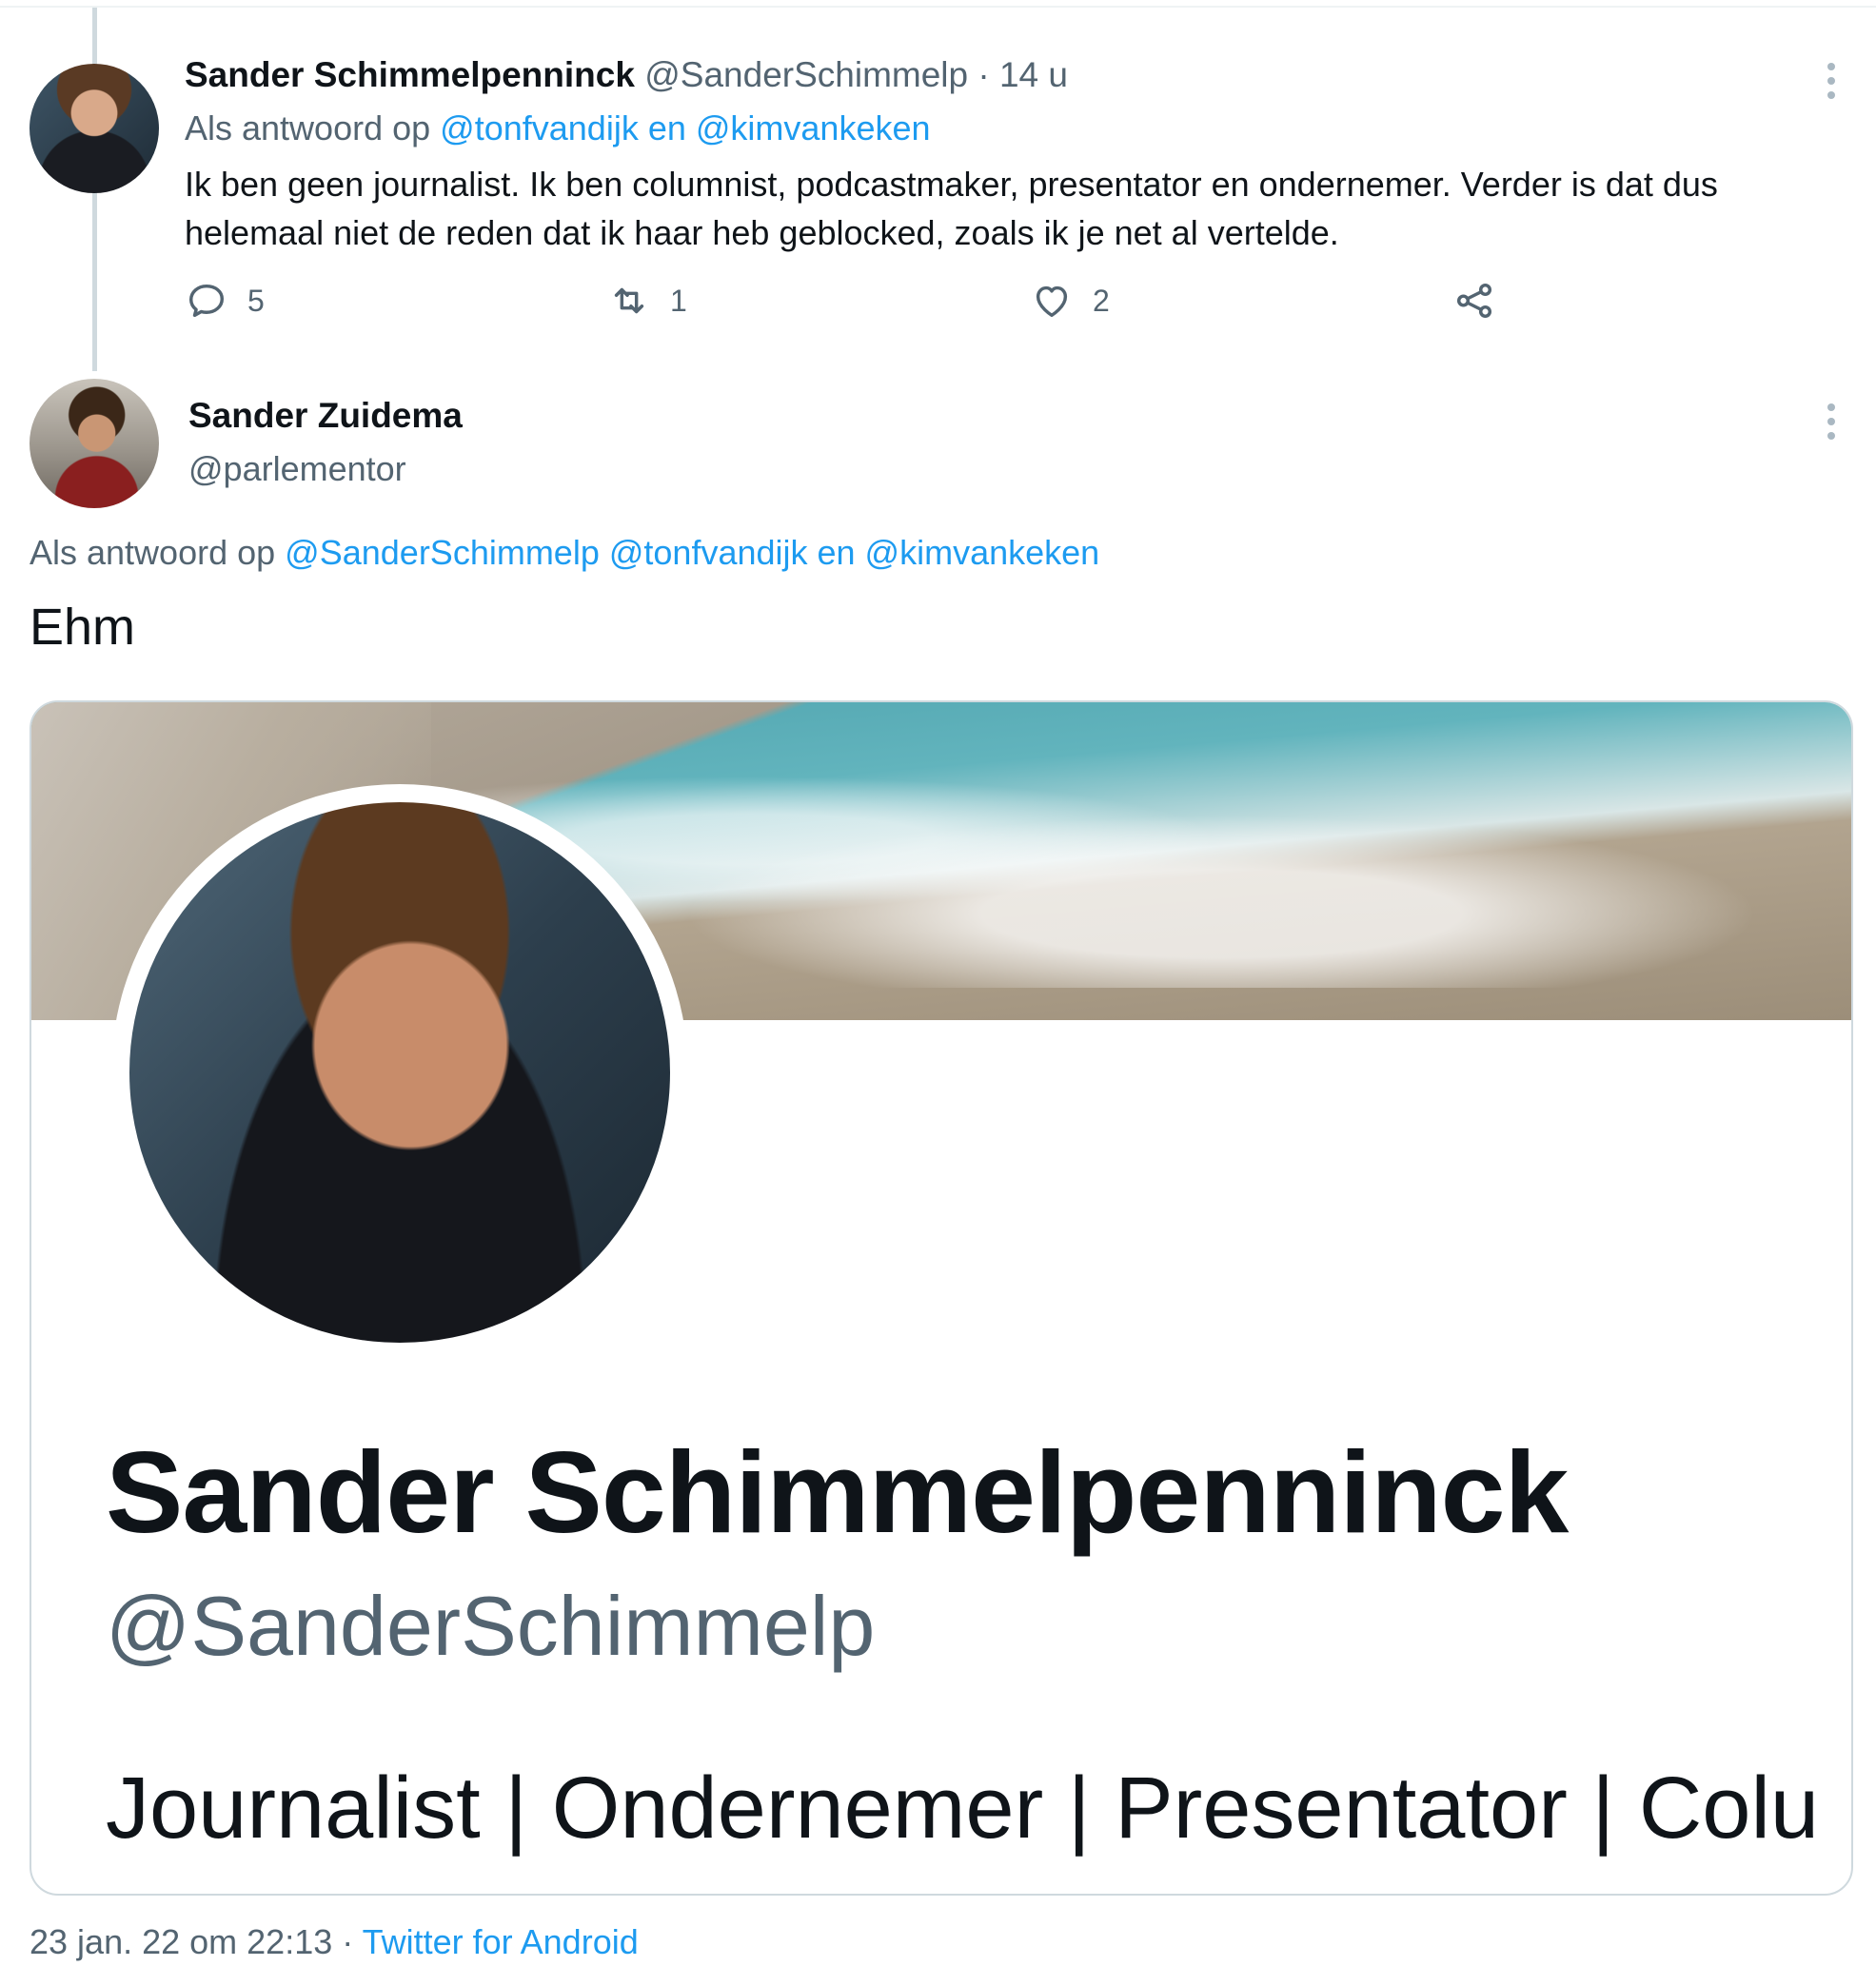 This screenshot has width=1876, height=1986. Describe the element at coordinates (1022, 74) in the screenshot. I see `tweet1-time: · 14 u` at that location.